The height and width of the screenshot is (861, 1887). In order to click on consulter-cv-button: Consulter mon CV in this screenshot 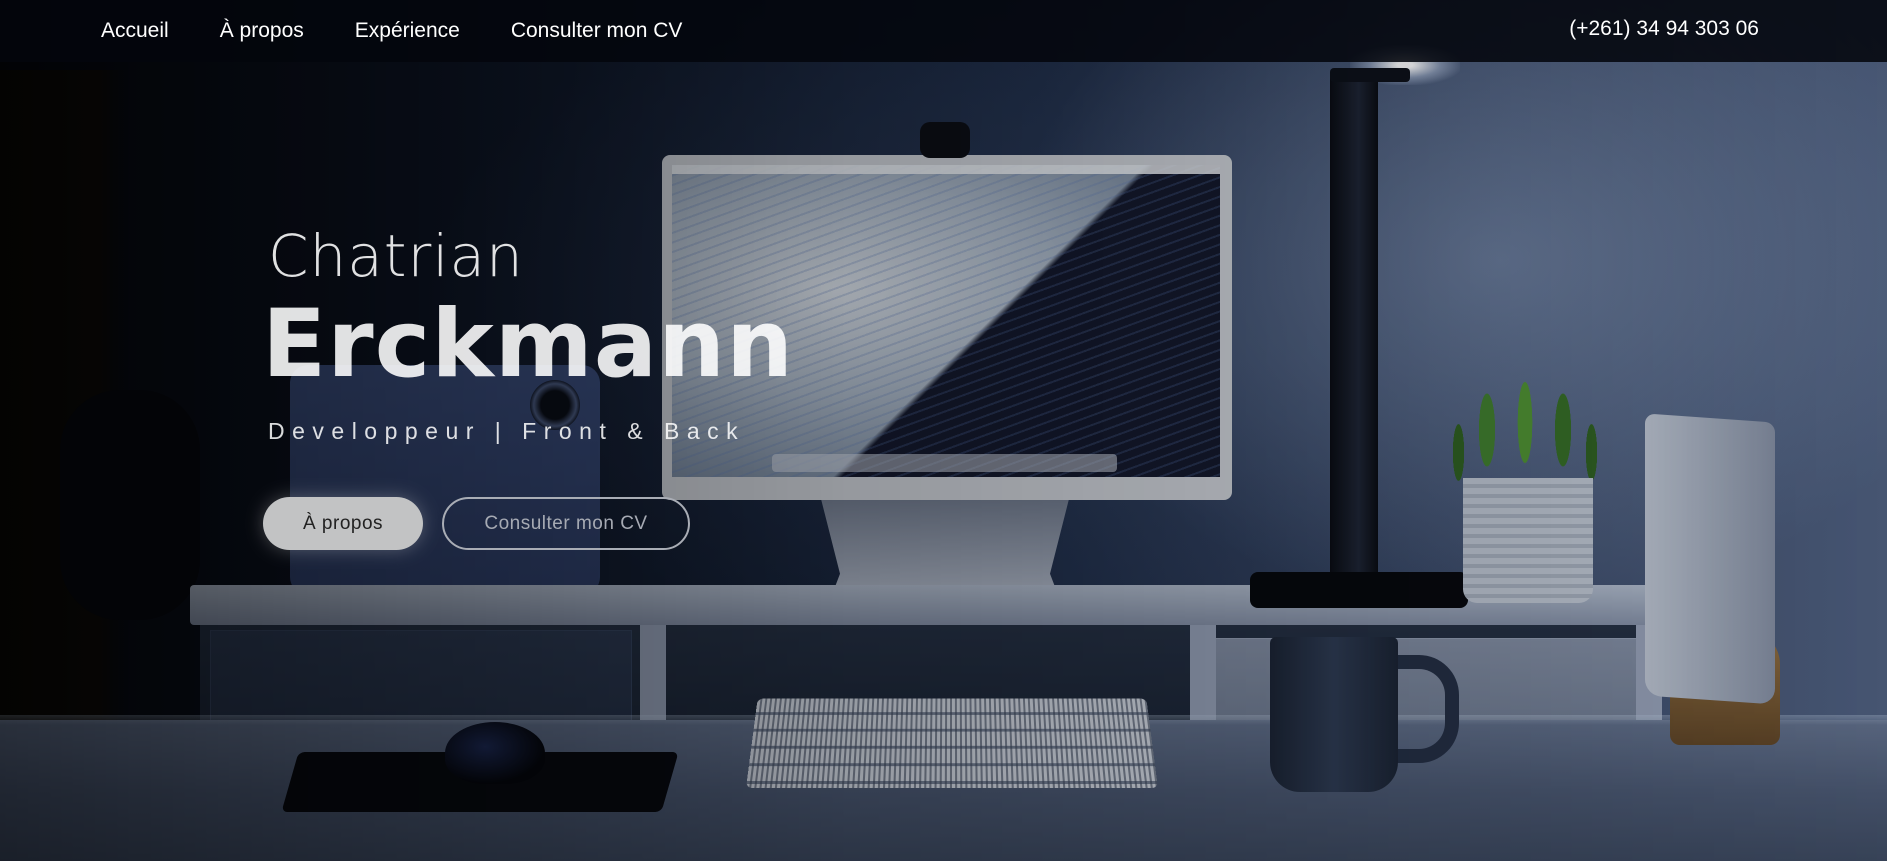, I will do `click(566, 523)`.